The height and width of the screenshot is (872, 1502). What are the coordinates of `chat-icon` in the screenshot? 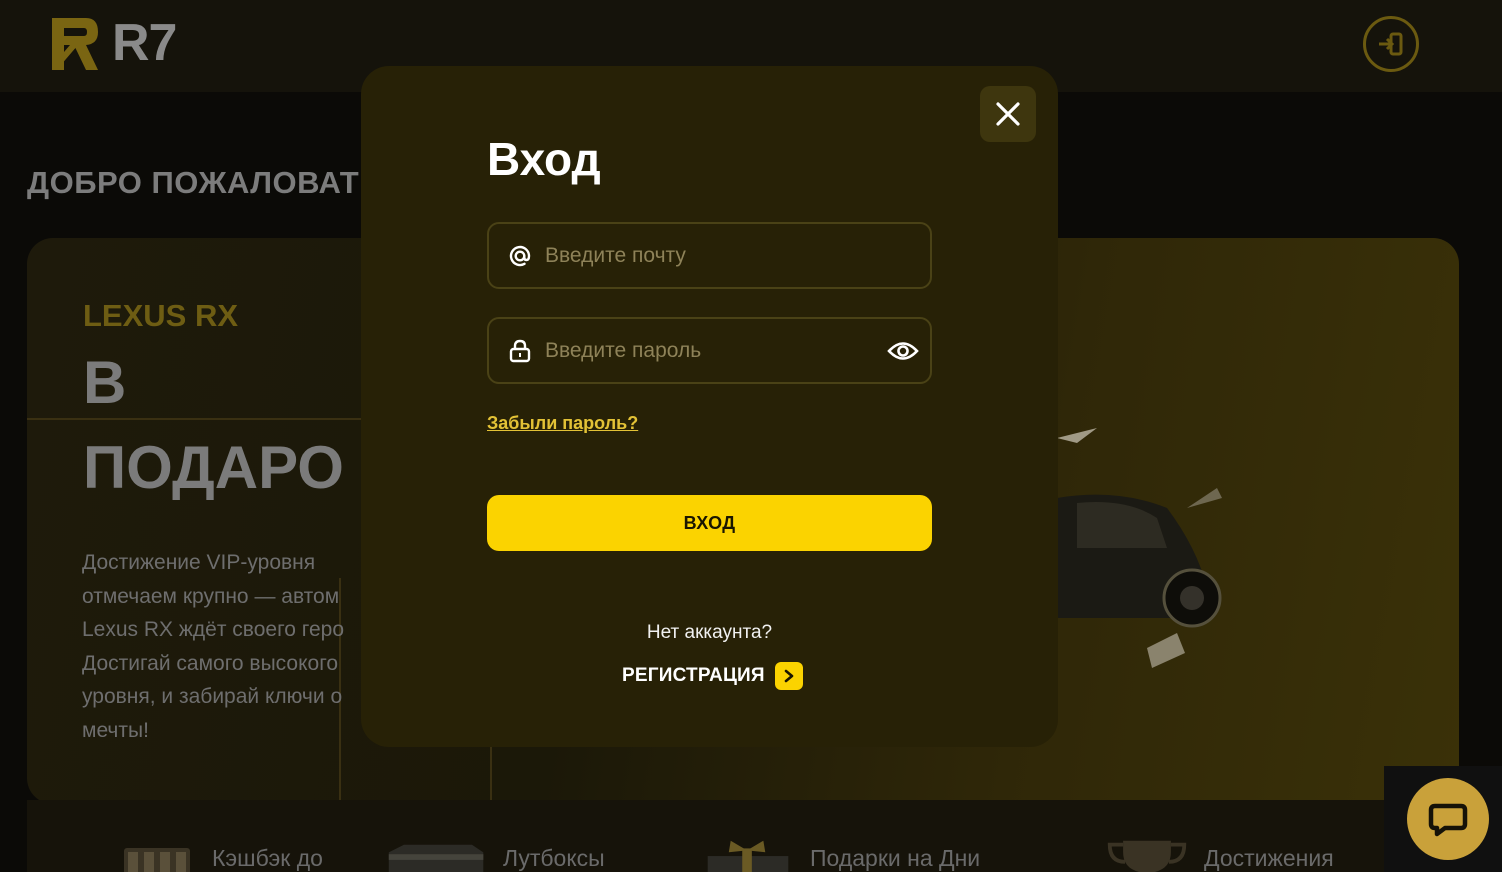 It's located at (1448, 820).